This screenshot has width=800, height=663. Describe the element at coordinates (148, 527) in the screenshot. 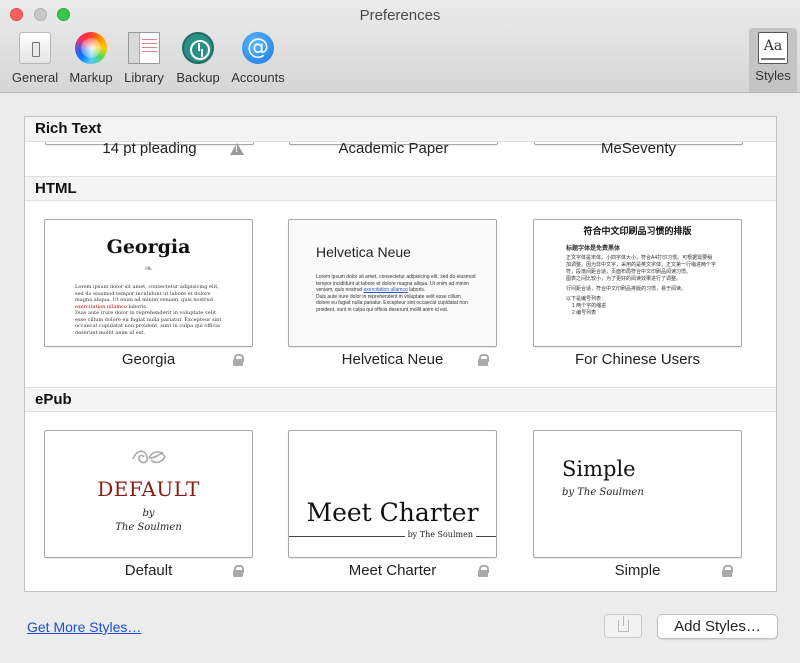

I see `preview-author: The Soulmen` at that location.